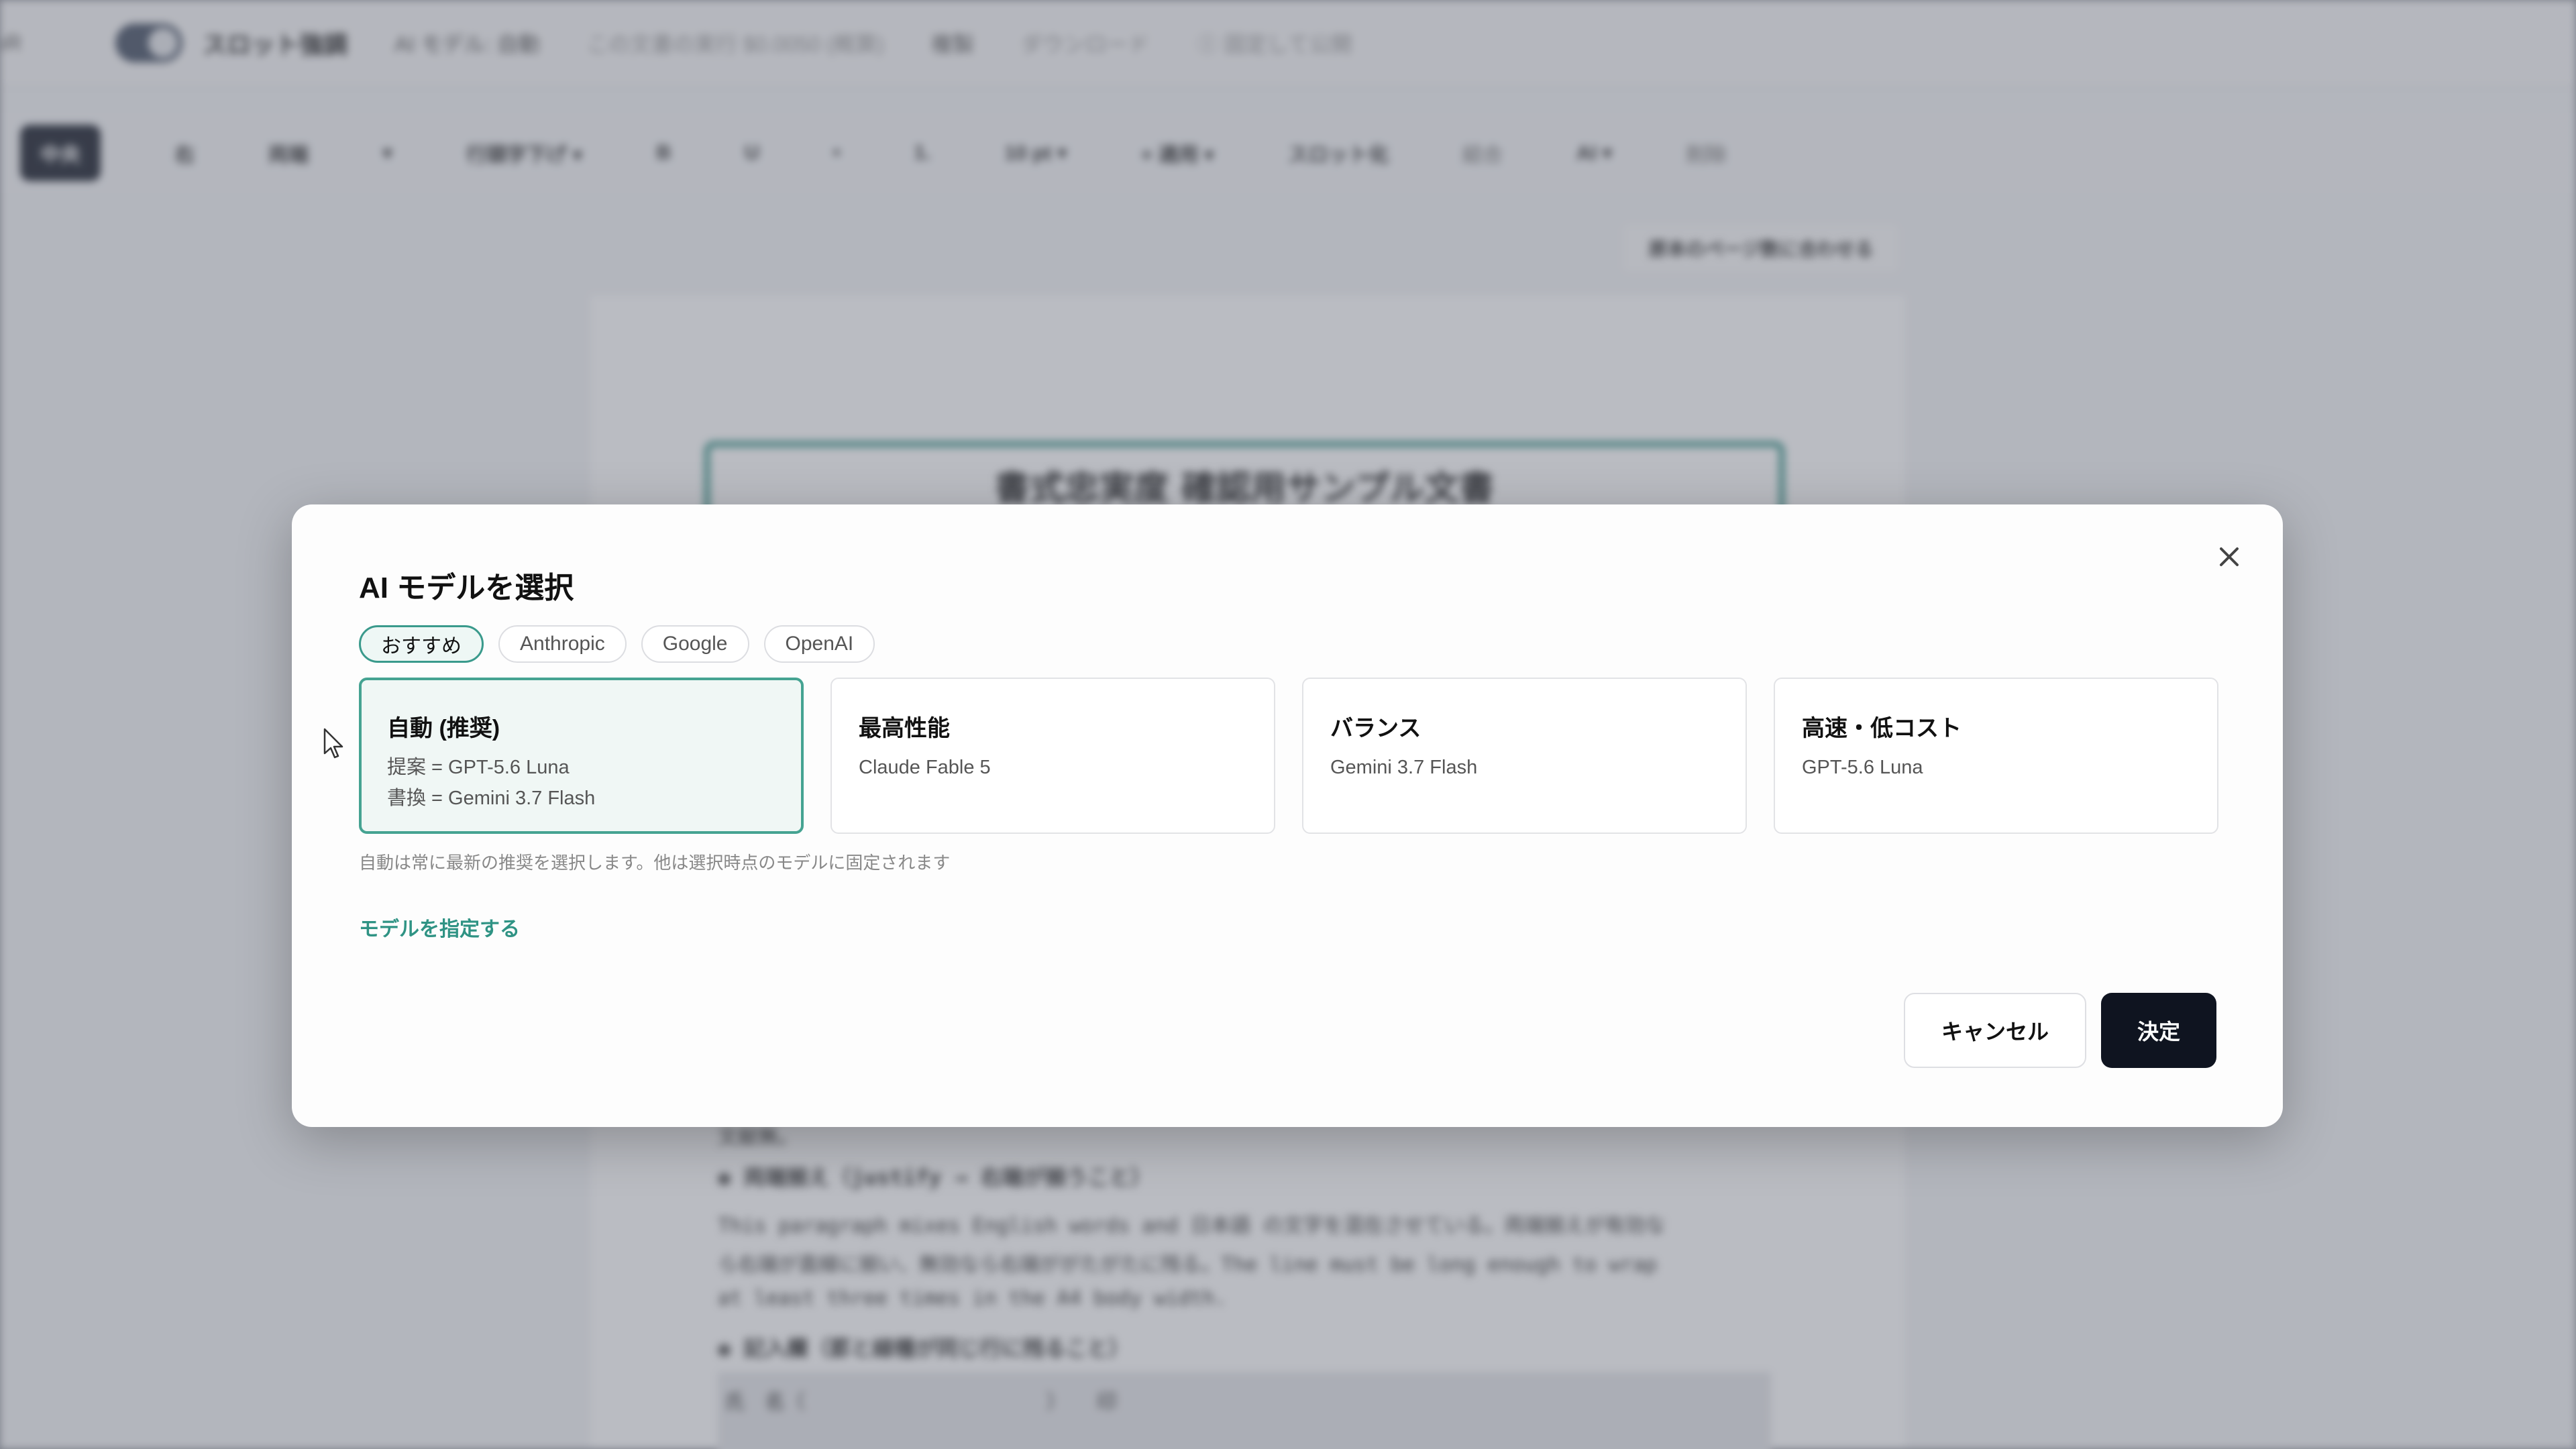 The image size is (2576, 1449). What do you see at coordinates (478, 767) in the screenshot?
I see `card-detail: 提案 = GPT-5.6 Luna` at bounding box center [478, 767].